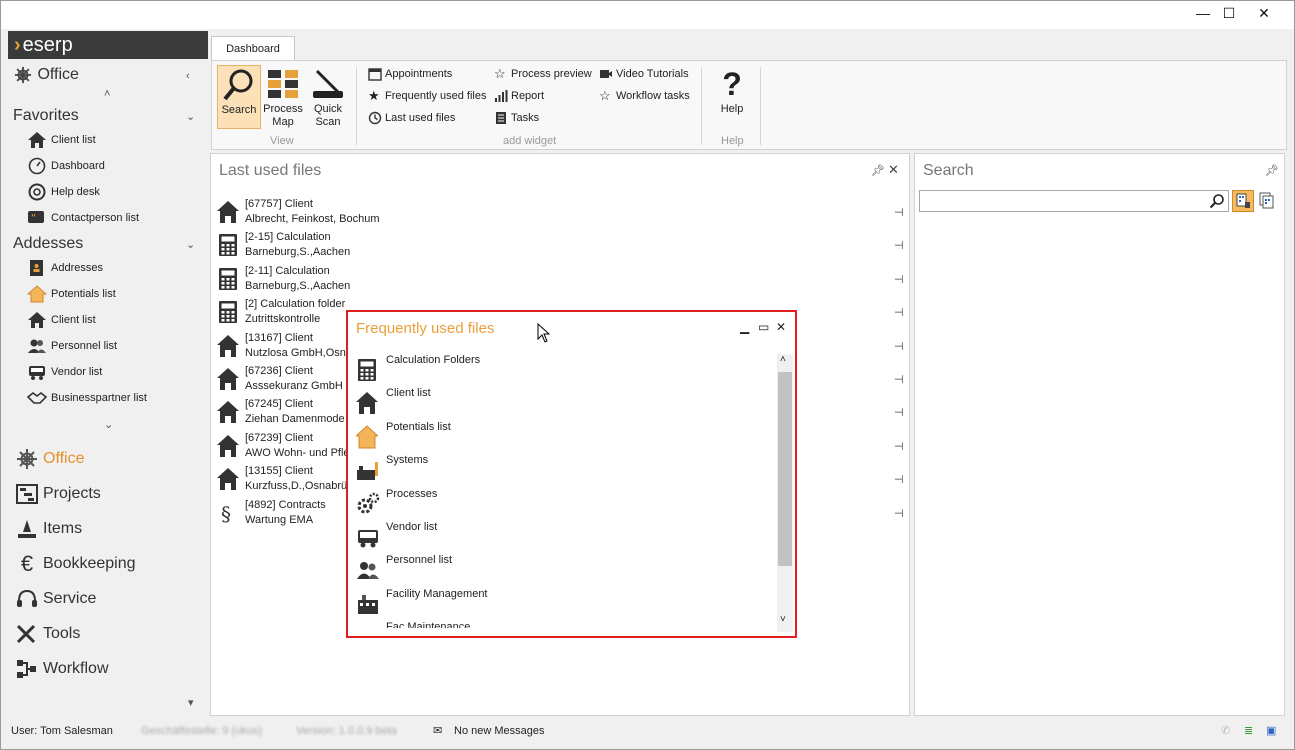 The height and width of the screenshot is (750, 1295). I want to click on video-tutorials-button: Video Tutorials, so click(644, 74).